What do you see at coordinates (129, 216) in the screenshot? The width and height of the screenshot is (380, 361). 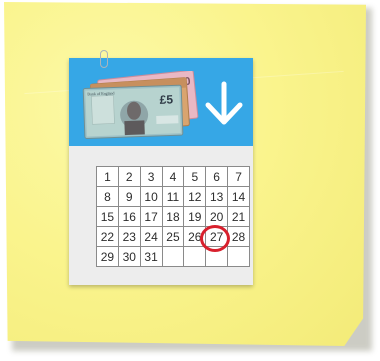 I see `calendar-day-16: 16` at bounding box center [129, 216].